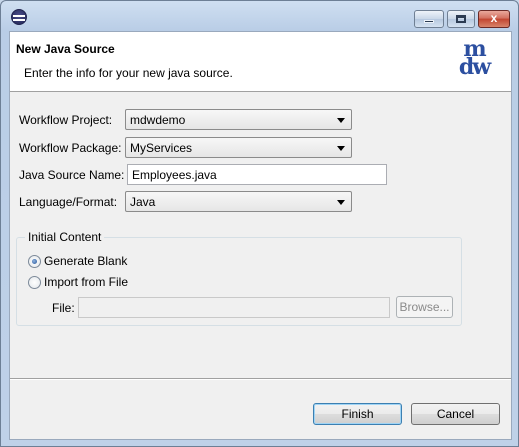 The width and height of the screenshot is (519, 447). I want to click on logo-line-2: dw, so click(474, 67).